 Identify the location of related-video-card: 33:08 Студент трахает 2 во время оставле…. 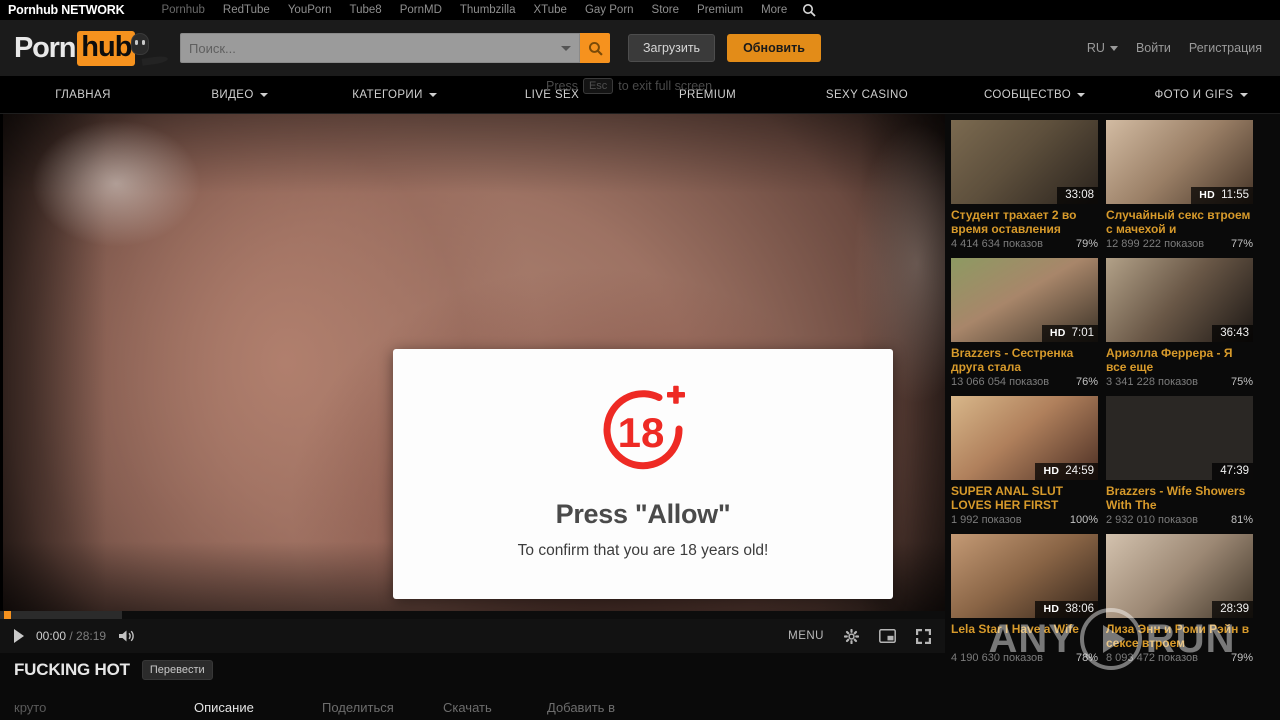
(1024, 185).